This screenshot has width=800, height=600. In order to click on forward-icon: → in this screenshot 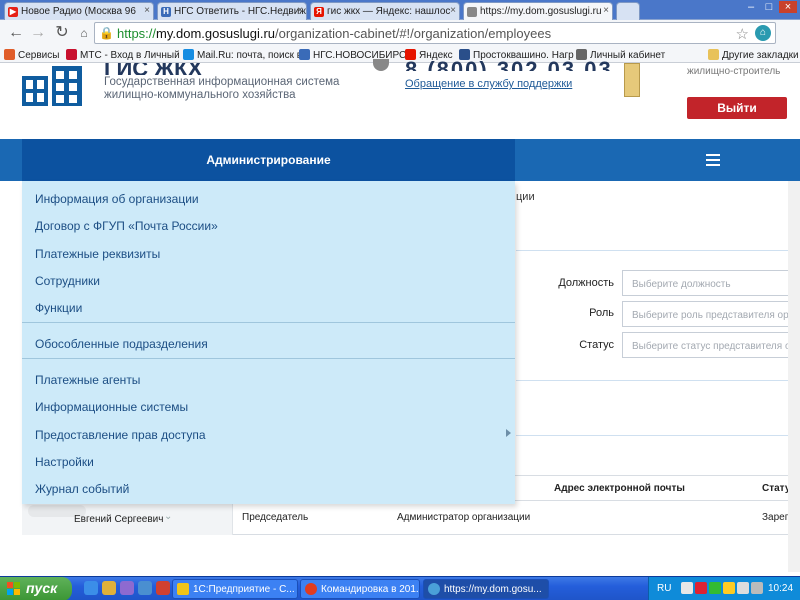, I will do `click(38, 33)`.